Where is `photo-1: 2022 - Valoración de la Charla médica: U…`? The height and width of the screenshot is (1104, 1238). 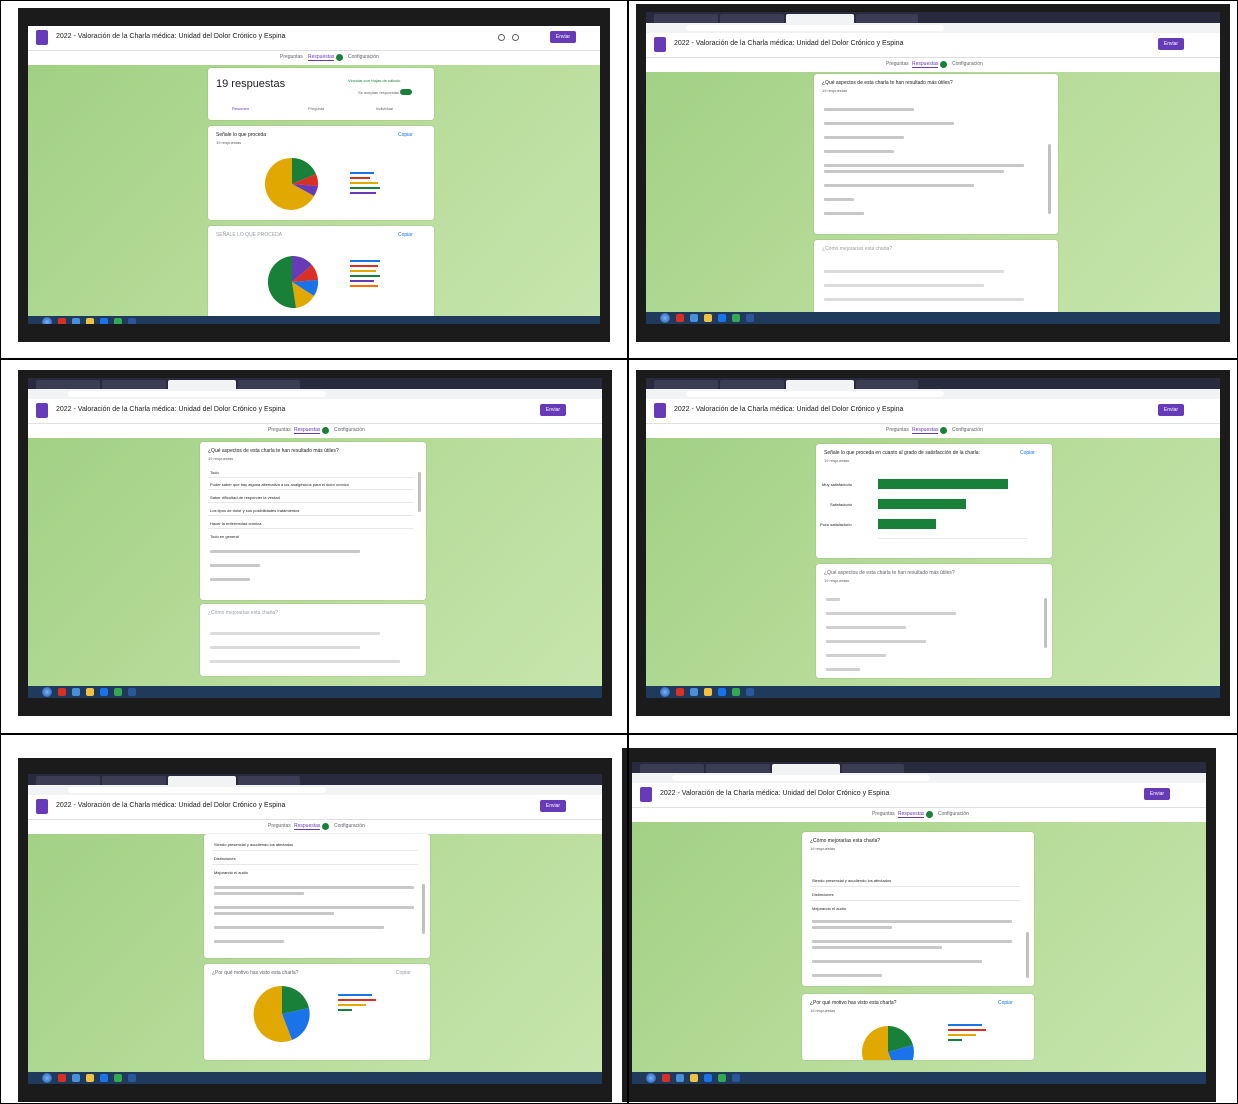
photo-1: 2022 - Valoración de la Charla médica: U… is located at coordinates (314, 175).